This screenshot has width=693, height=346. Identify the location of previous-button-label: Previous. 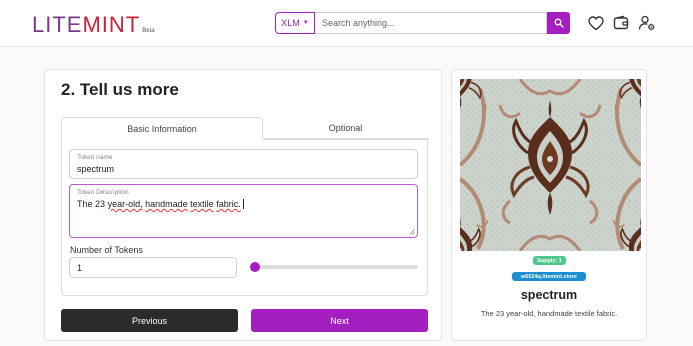
(149, 320).